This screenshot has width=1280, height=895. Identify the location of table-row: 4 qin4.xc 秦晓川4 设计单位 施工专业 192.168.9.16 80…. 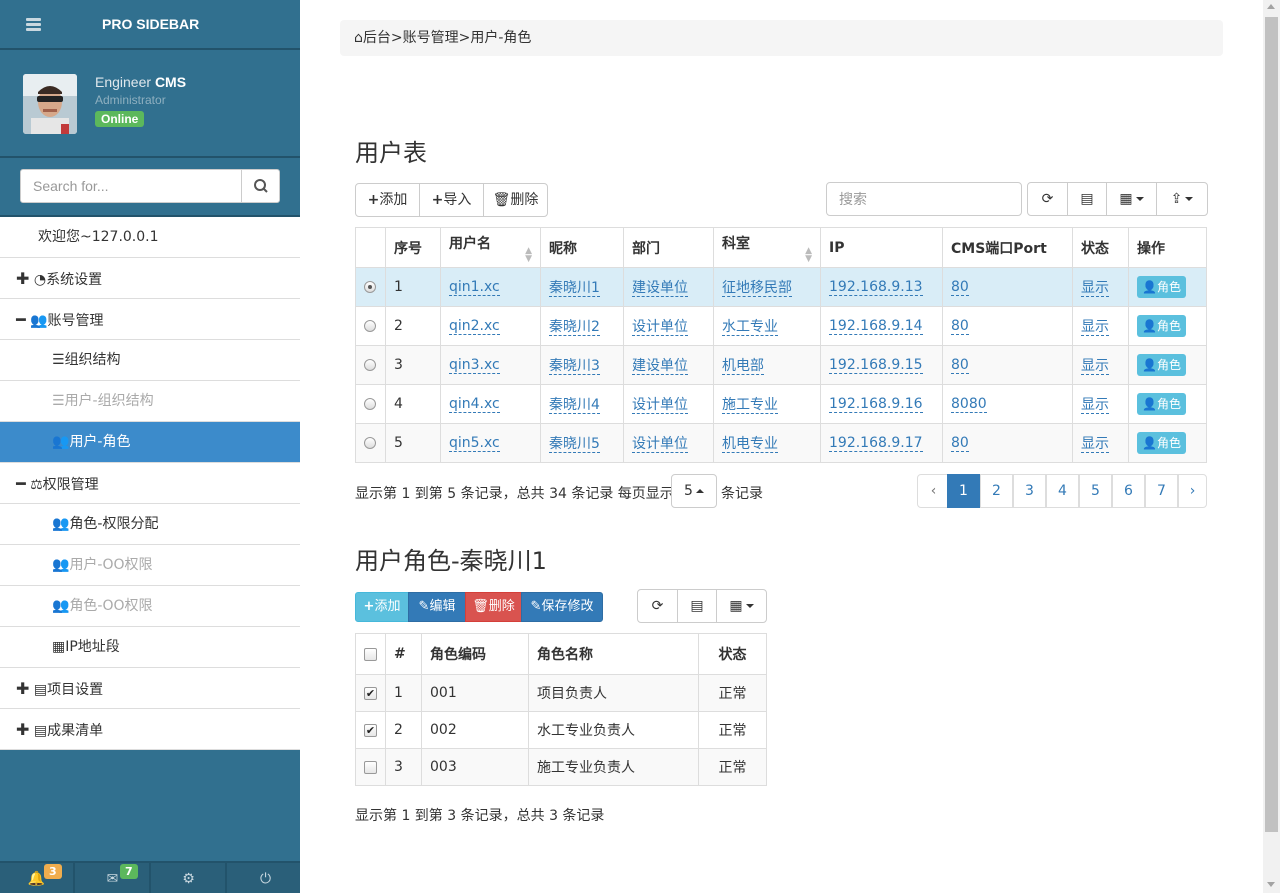
(781, 404).